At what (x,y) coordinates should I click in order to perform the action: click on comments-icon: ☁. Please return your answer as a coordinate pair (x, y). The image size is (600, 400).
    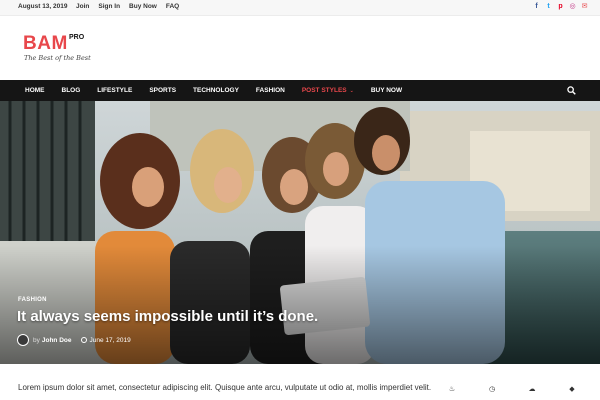
    Looking at the image, I should click on (532, 389).